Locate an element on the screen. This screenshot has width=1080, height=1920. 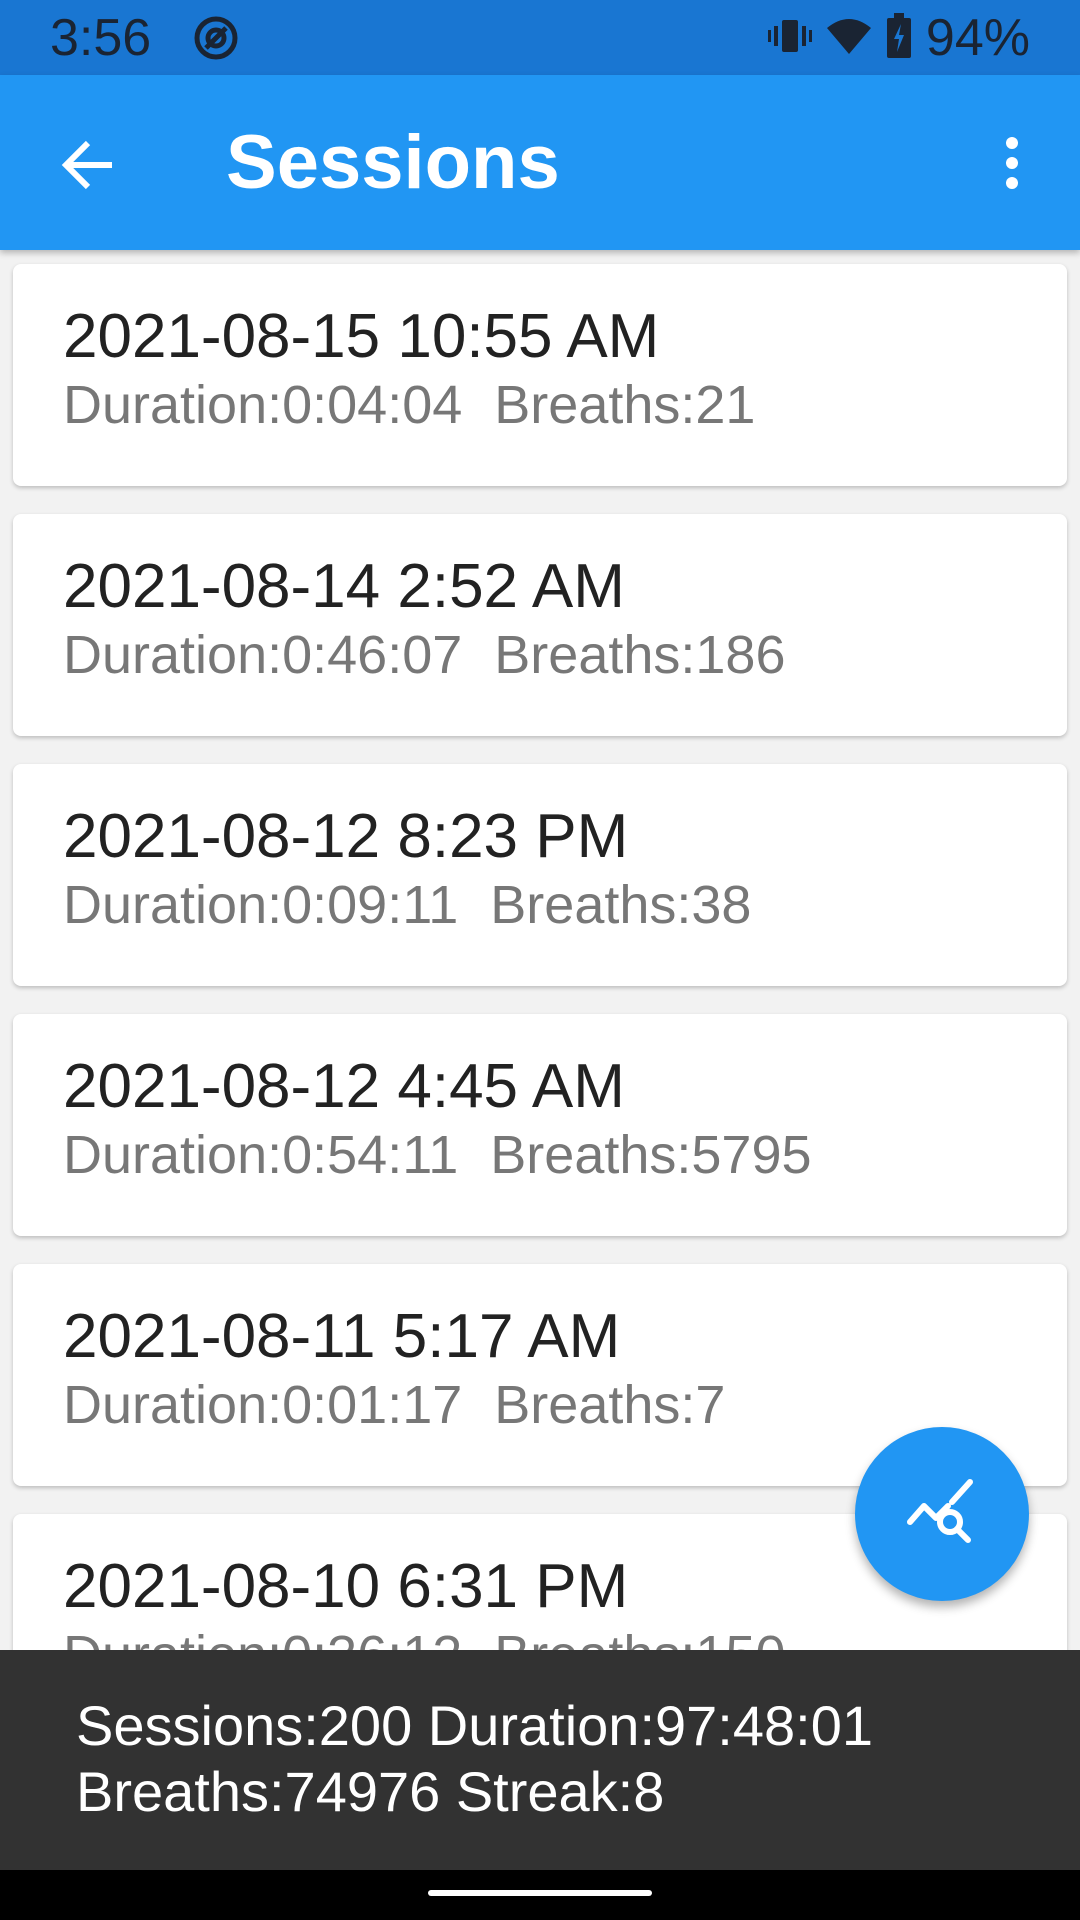
app-bar: Sessions is located at coordinates (540, 162).